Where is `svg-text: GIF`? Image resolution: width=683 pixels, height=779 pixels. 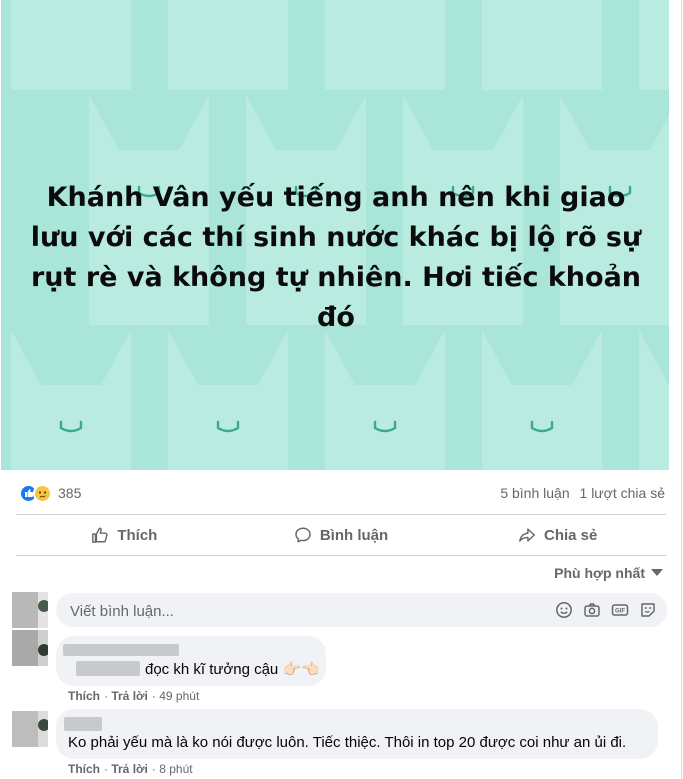 svg-text: GIF is located at coordinates (620, 612).